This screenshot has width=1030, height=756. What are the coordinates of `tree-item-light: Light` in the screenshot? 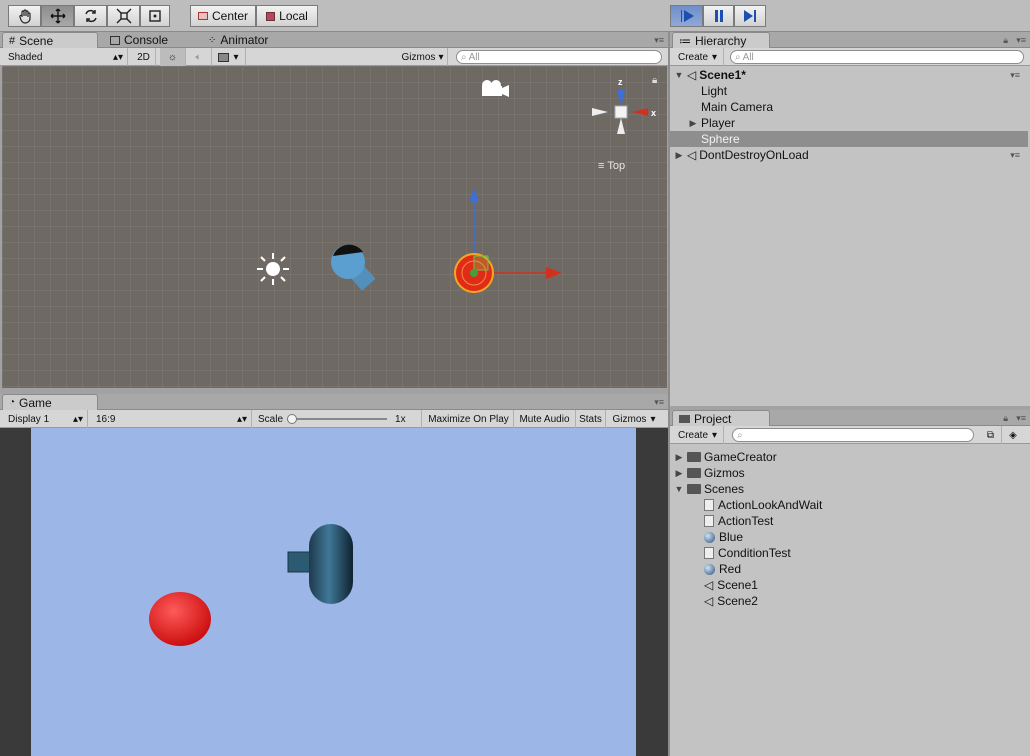 It's located at (849, 91).